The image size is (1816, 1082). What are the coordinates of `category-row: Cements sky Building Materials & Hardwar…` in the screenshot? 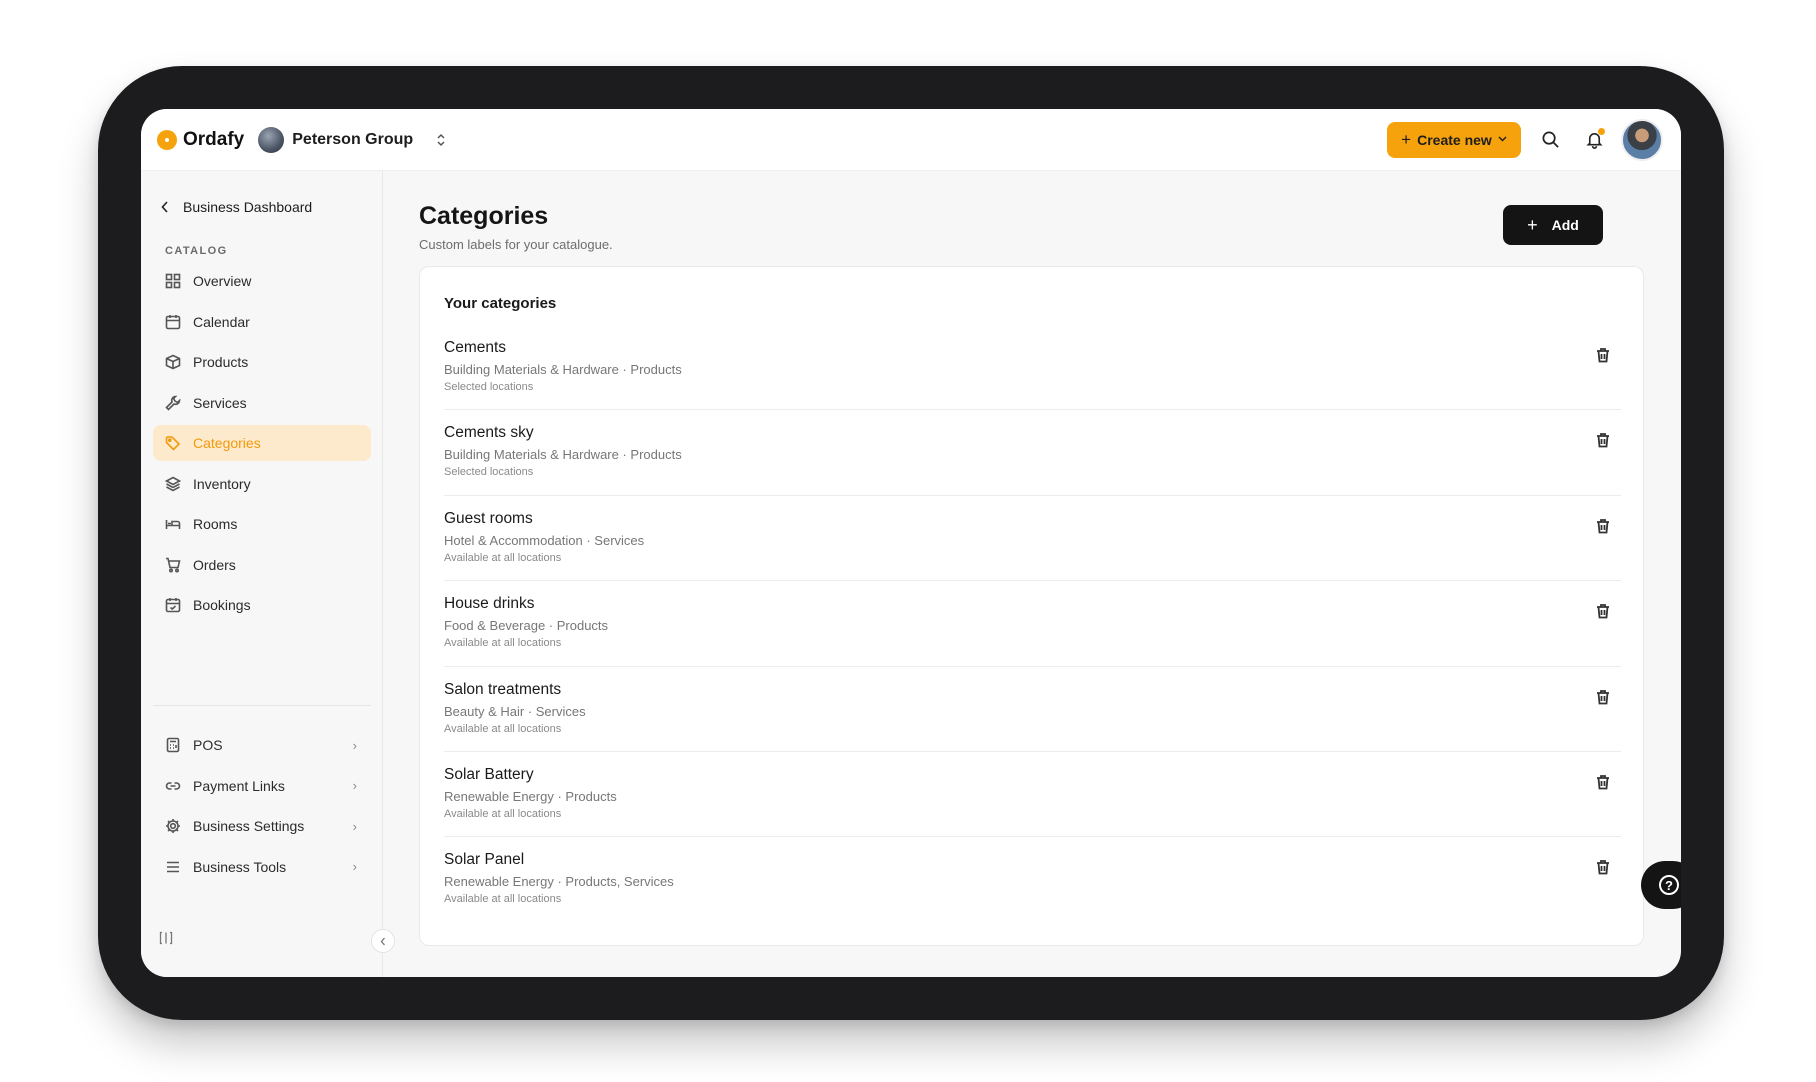 It's located at (1032, 453).